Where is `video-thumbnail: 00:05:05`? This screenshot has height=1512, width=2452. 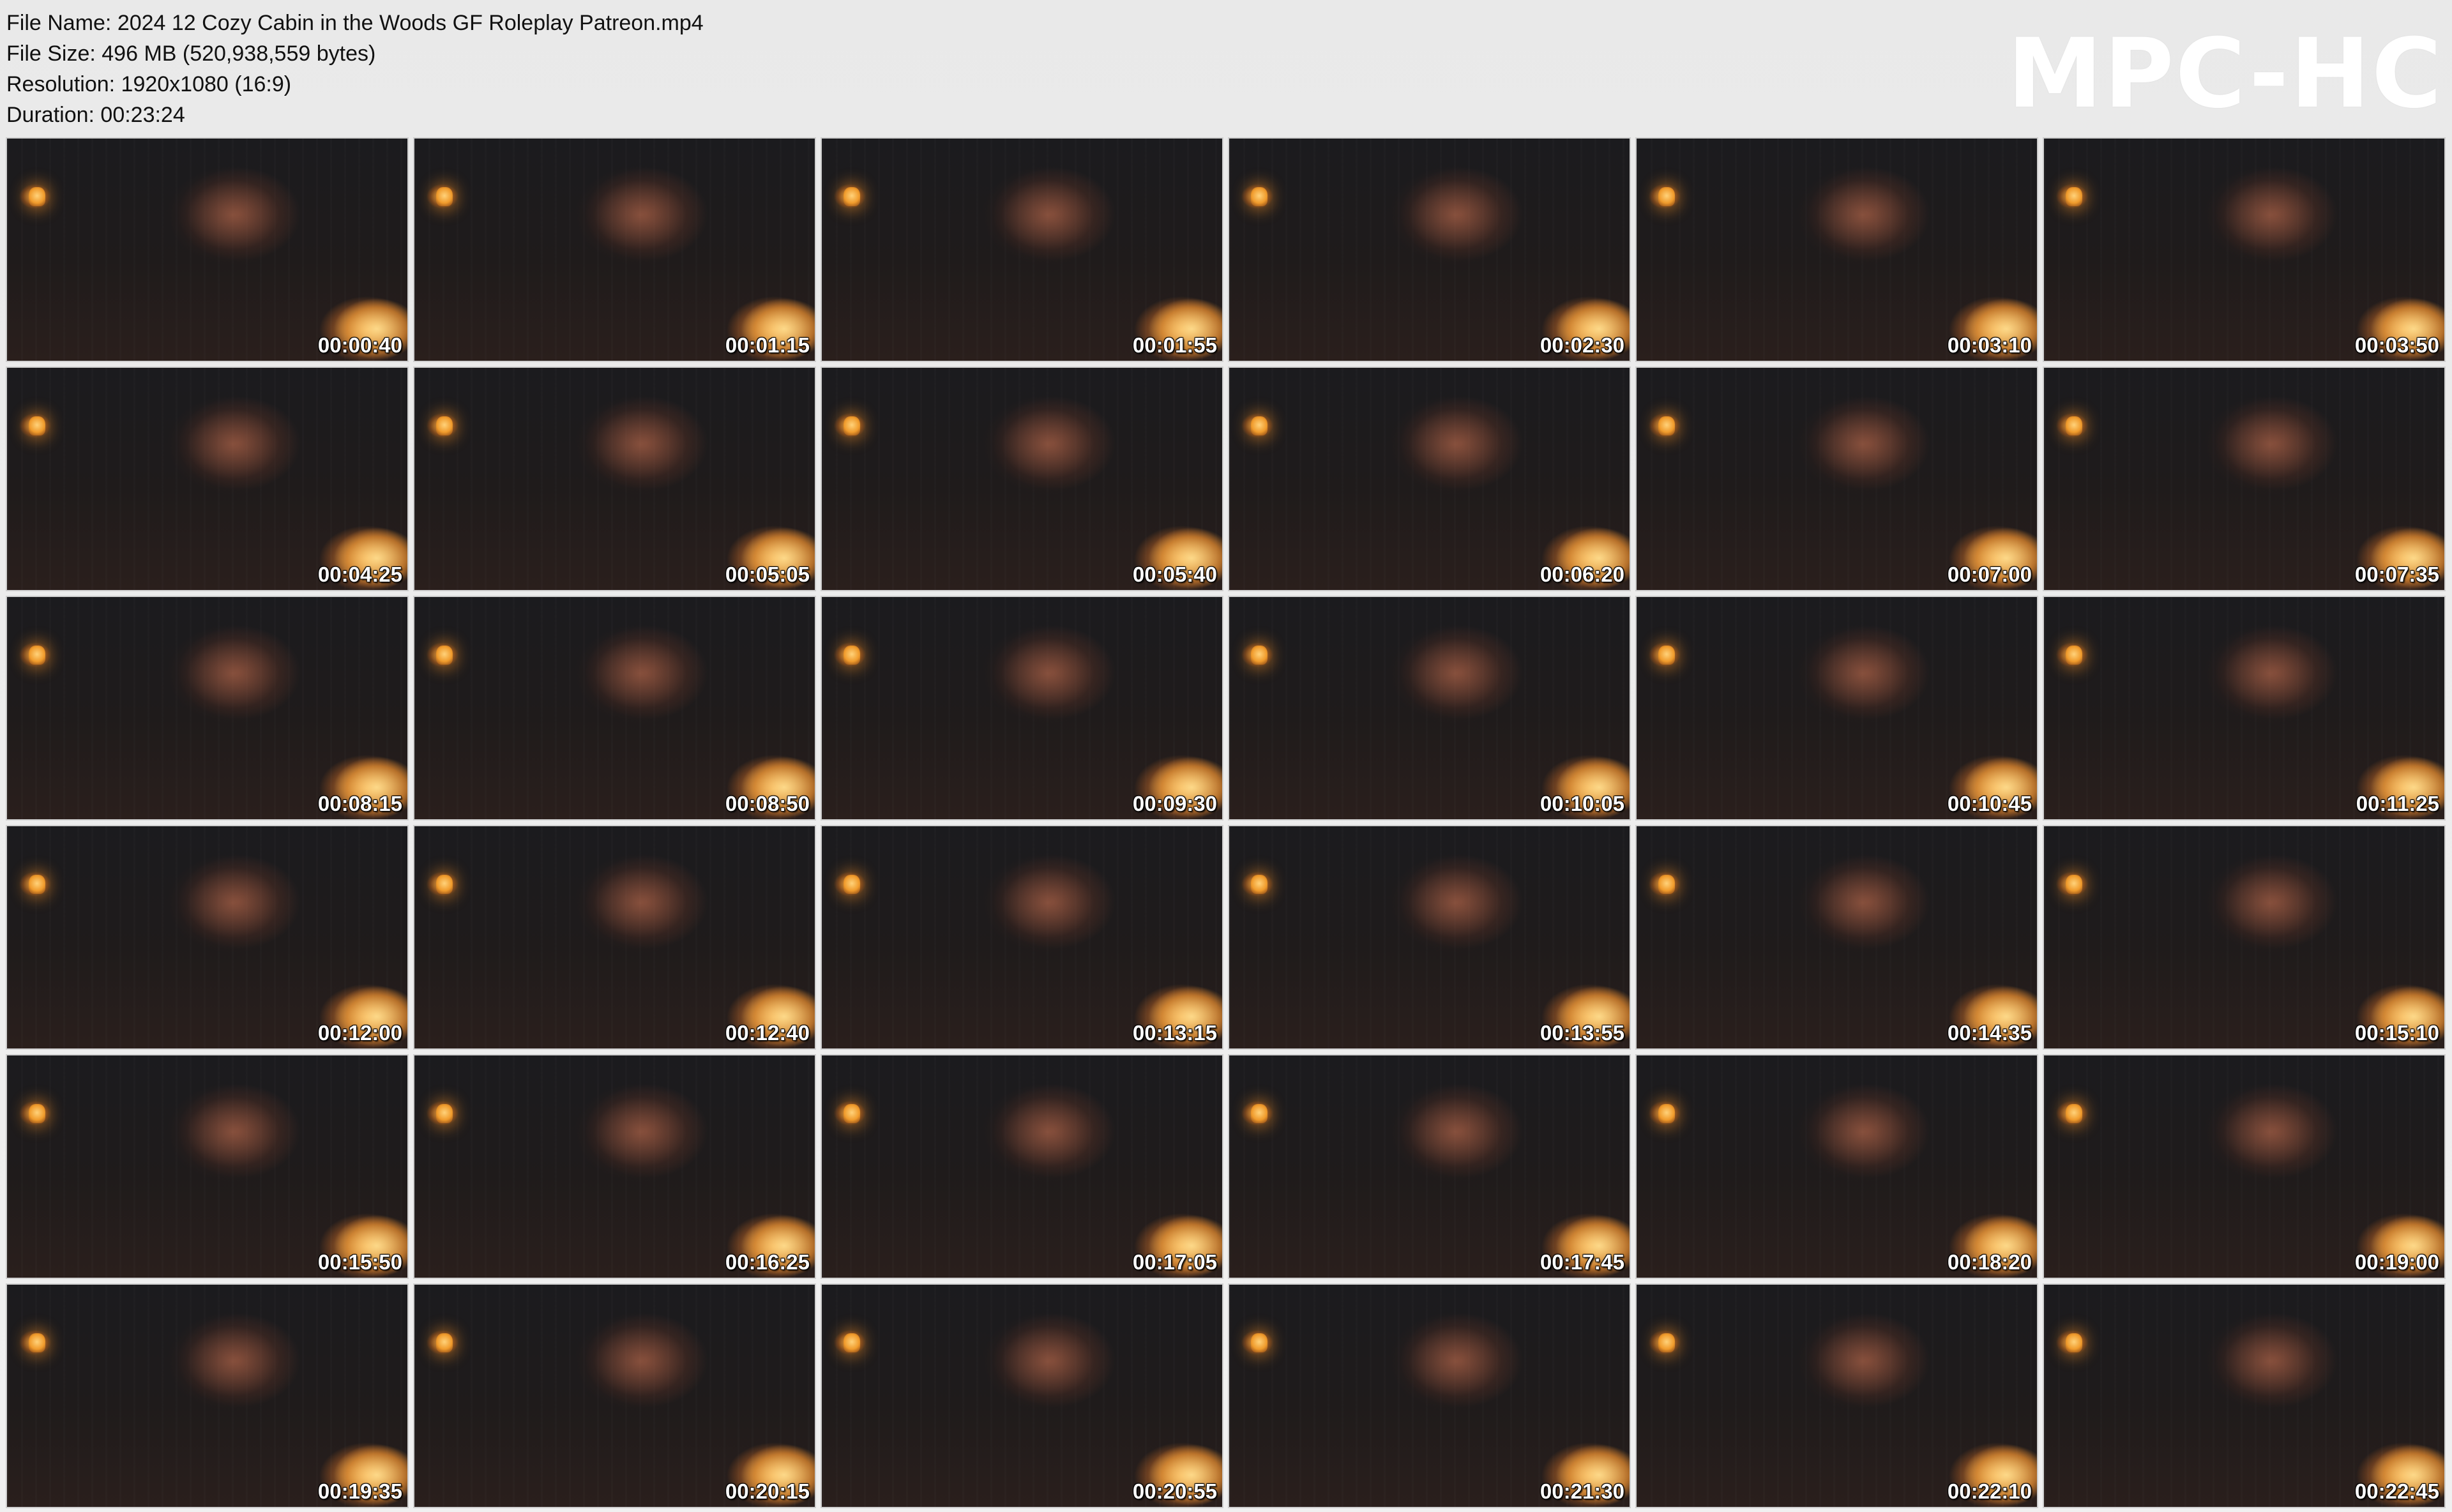 video-thumbnail: 00:05:05 is located at coordinates (614, 479).